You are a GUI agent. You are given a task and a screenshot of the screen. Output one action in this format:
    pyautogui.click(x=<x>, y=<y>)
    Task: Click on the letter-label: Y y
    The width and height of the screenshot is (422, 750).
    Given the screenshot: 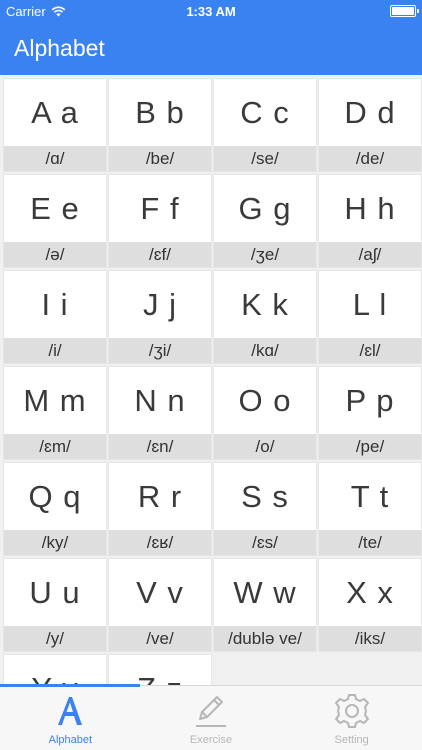 What is the action you would take?
    pyautogui.click(x=55, y=670)
    